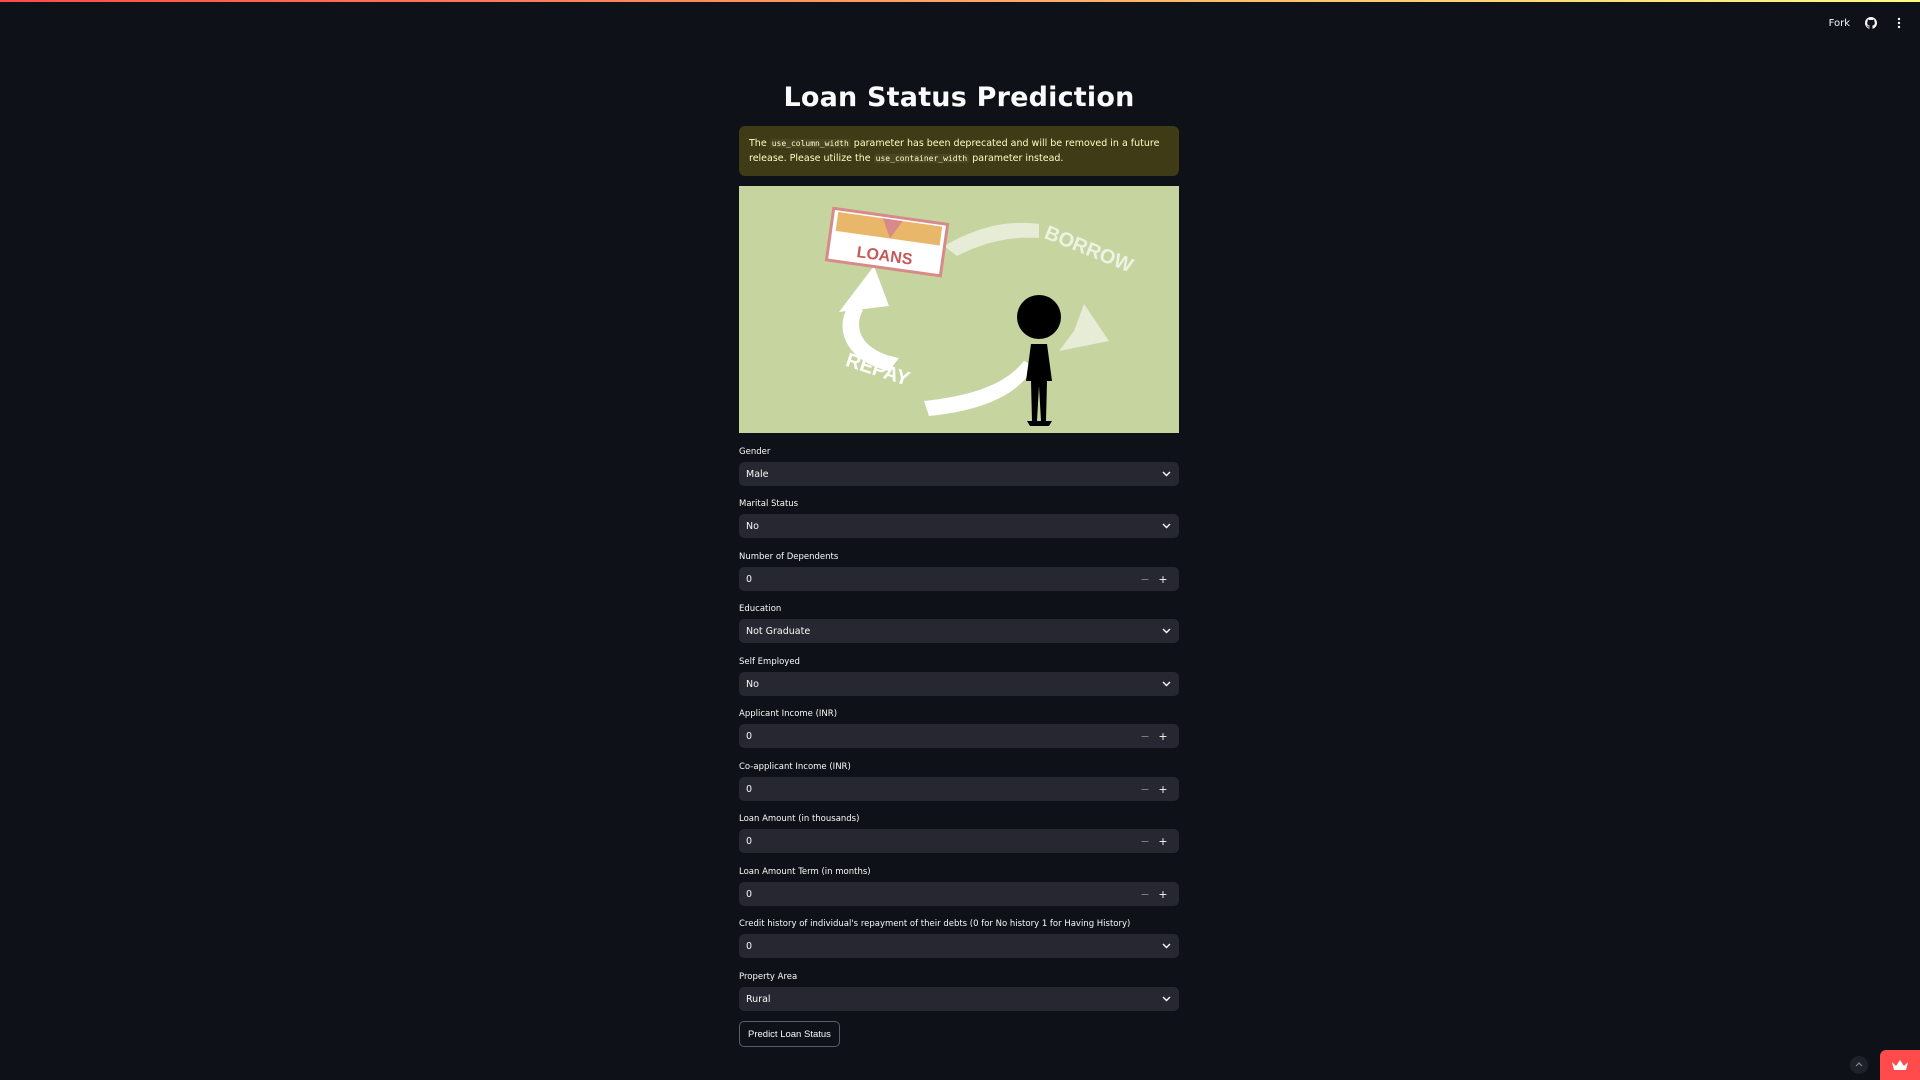 The width and height of the screenshot is (1920, 1080). I want to click on toolbar: Fork, so click(1867, 23).